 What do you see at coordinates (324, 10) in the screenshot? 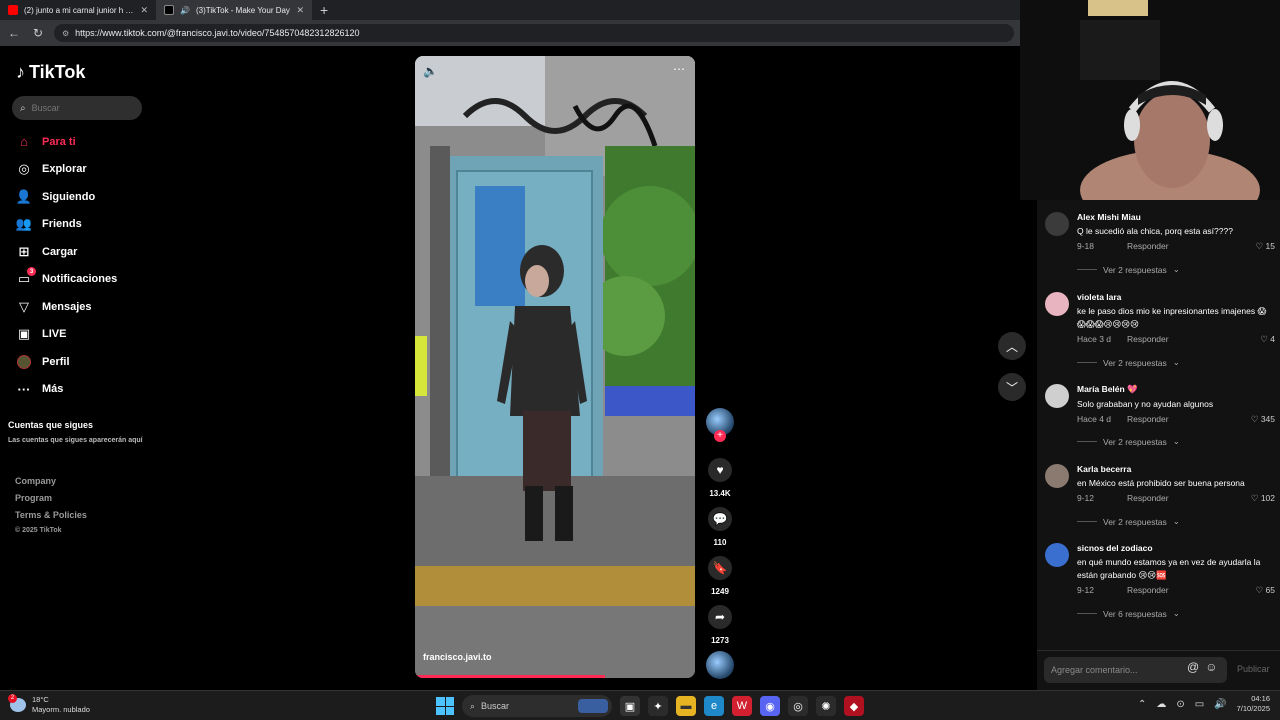
I see `new-tab-button: +` at bounding box center [324, 10].